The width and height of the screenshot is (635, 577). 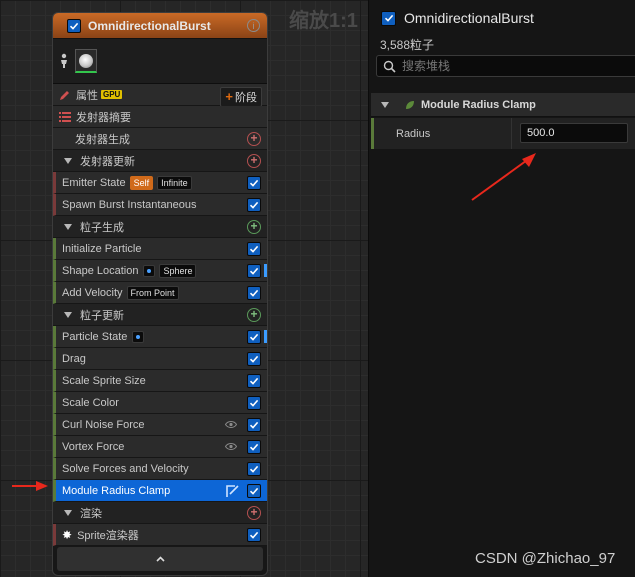 I want to click on module-row: Drag, so click(x=160, y=359).